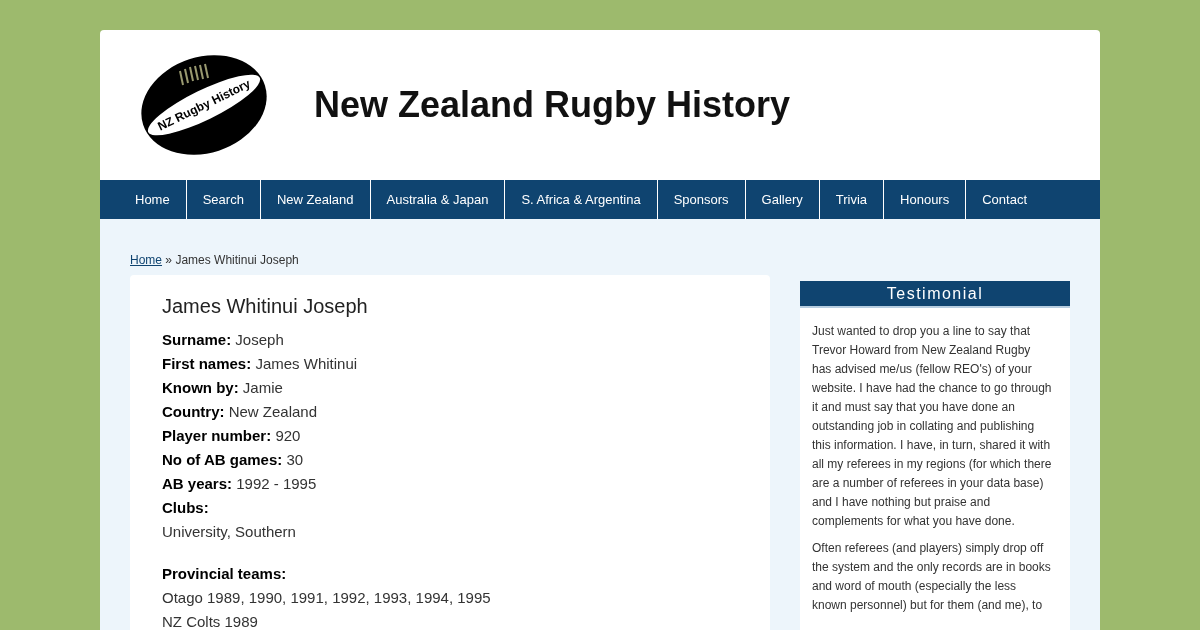 The height and width of the screenshot is (630, 1200). I want to click on player-field: AB years: 1992 - 1995, so click(450, 484).